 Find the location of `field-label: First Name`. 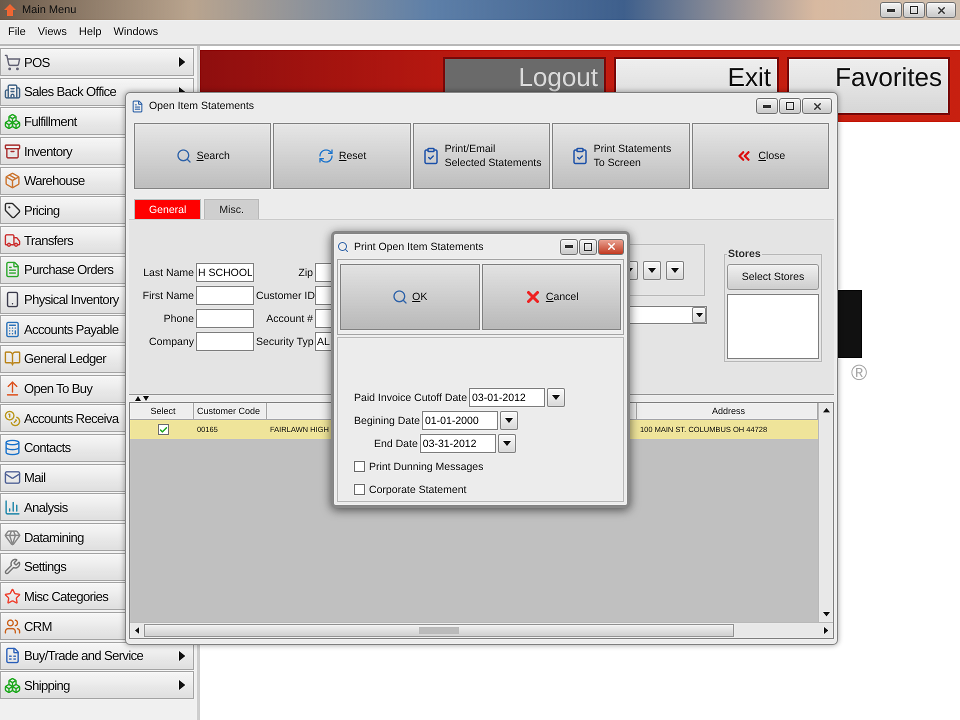

field-label: First Name is located at coordinates (168, 296).